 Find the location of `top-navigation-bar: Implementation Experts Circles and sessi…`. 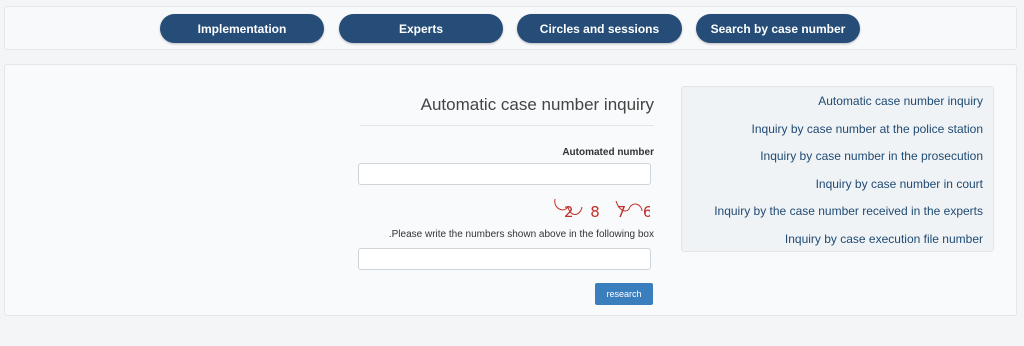

top-navigation-bar: Implementation Experts Circles and sessi… is located at coordinates (510, 28).